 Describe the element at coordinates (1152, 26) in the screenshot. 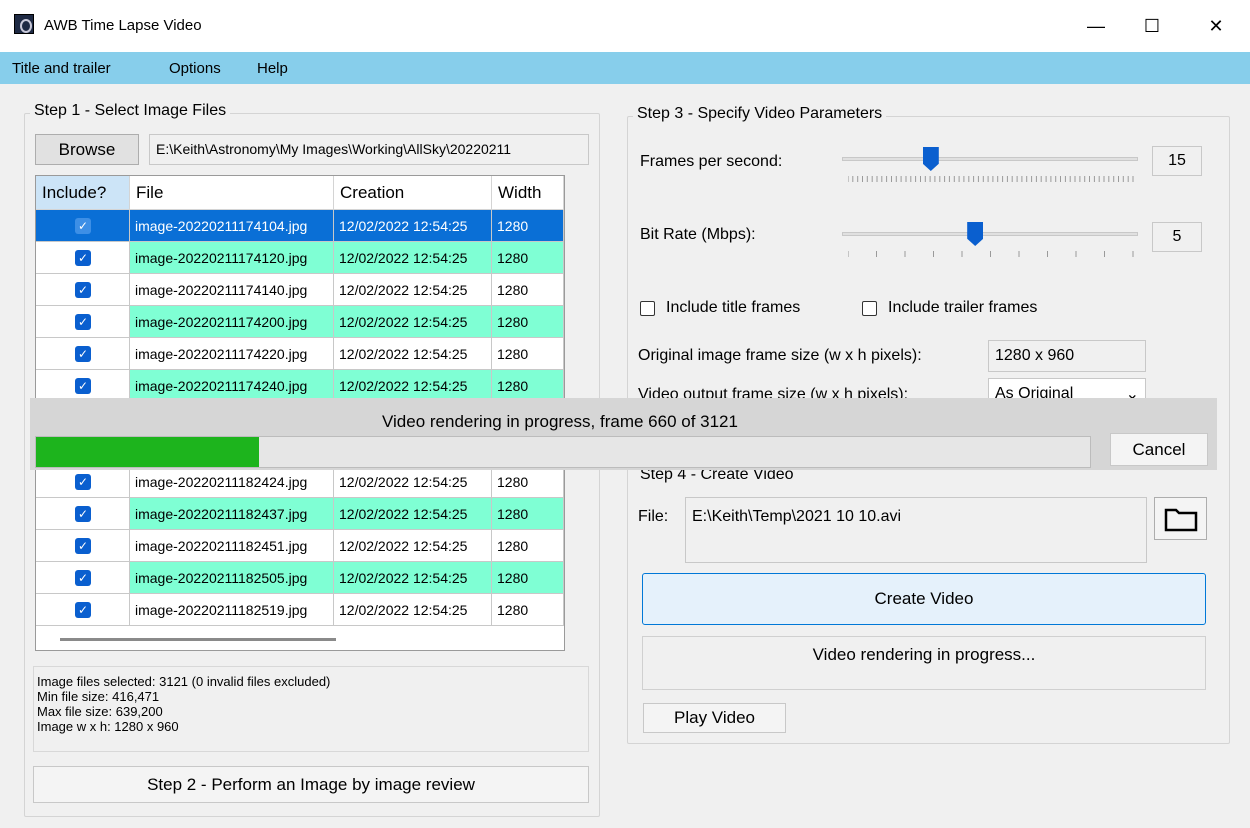

I see `maximize-button: ☐` at that location.